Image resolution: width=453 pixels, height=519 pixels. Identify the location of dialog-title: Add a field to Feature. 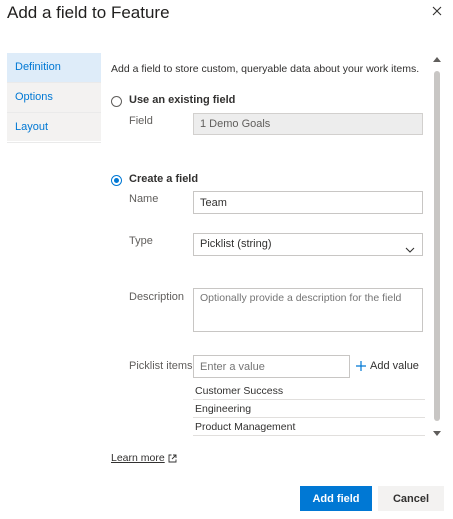
(88, 12).